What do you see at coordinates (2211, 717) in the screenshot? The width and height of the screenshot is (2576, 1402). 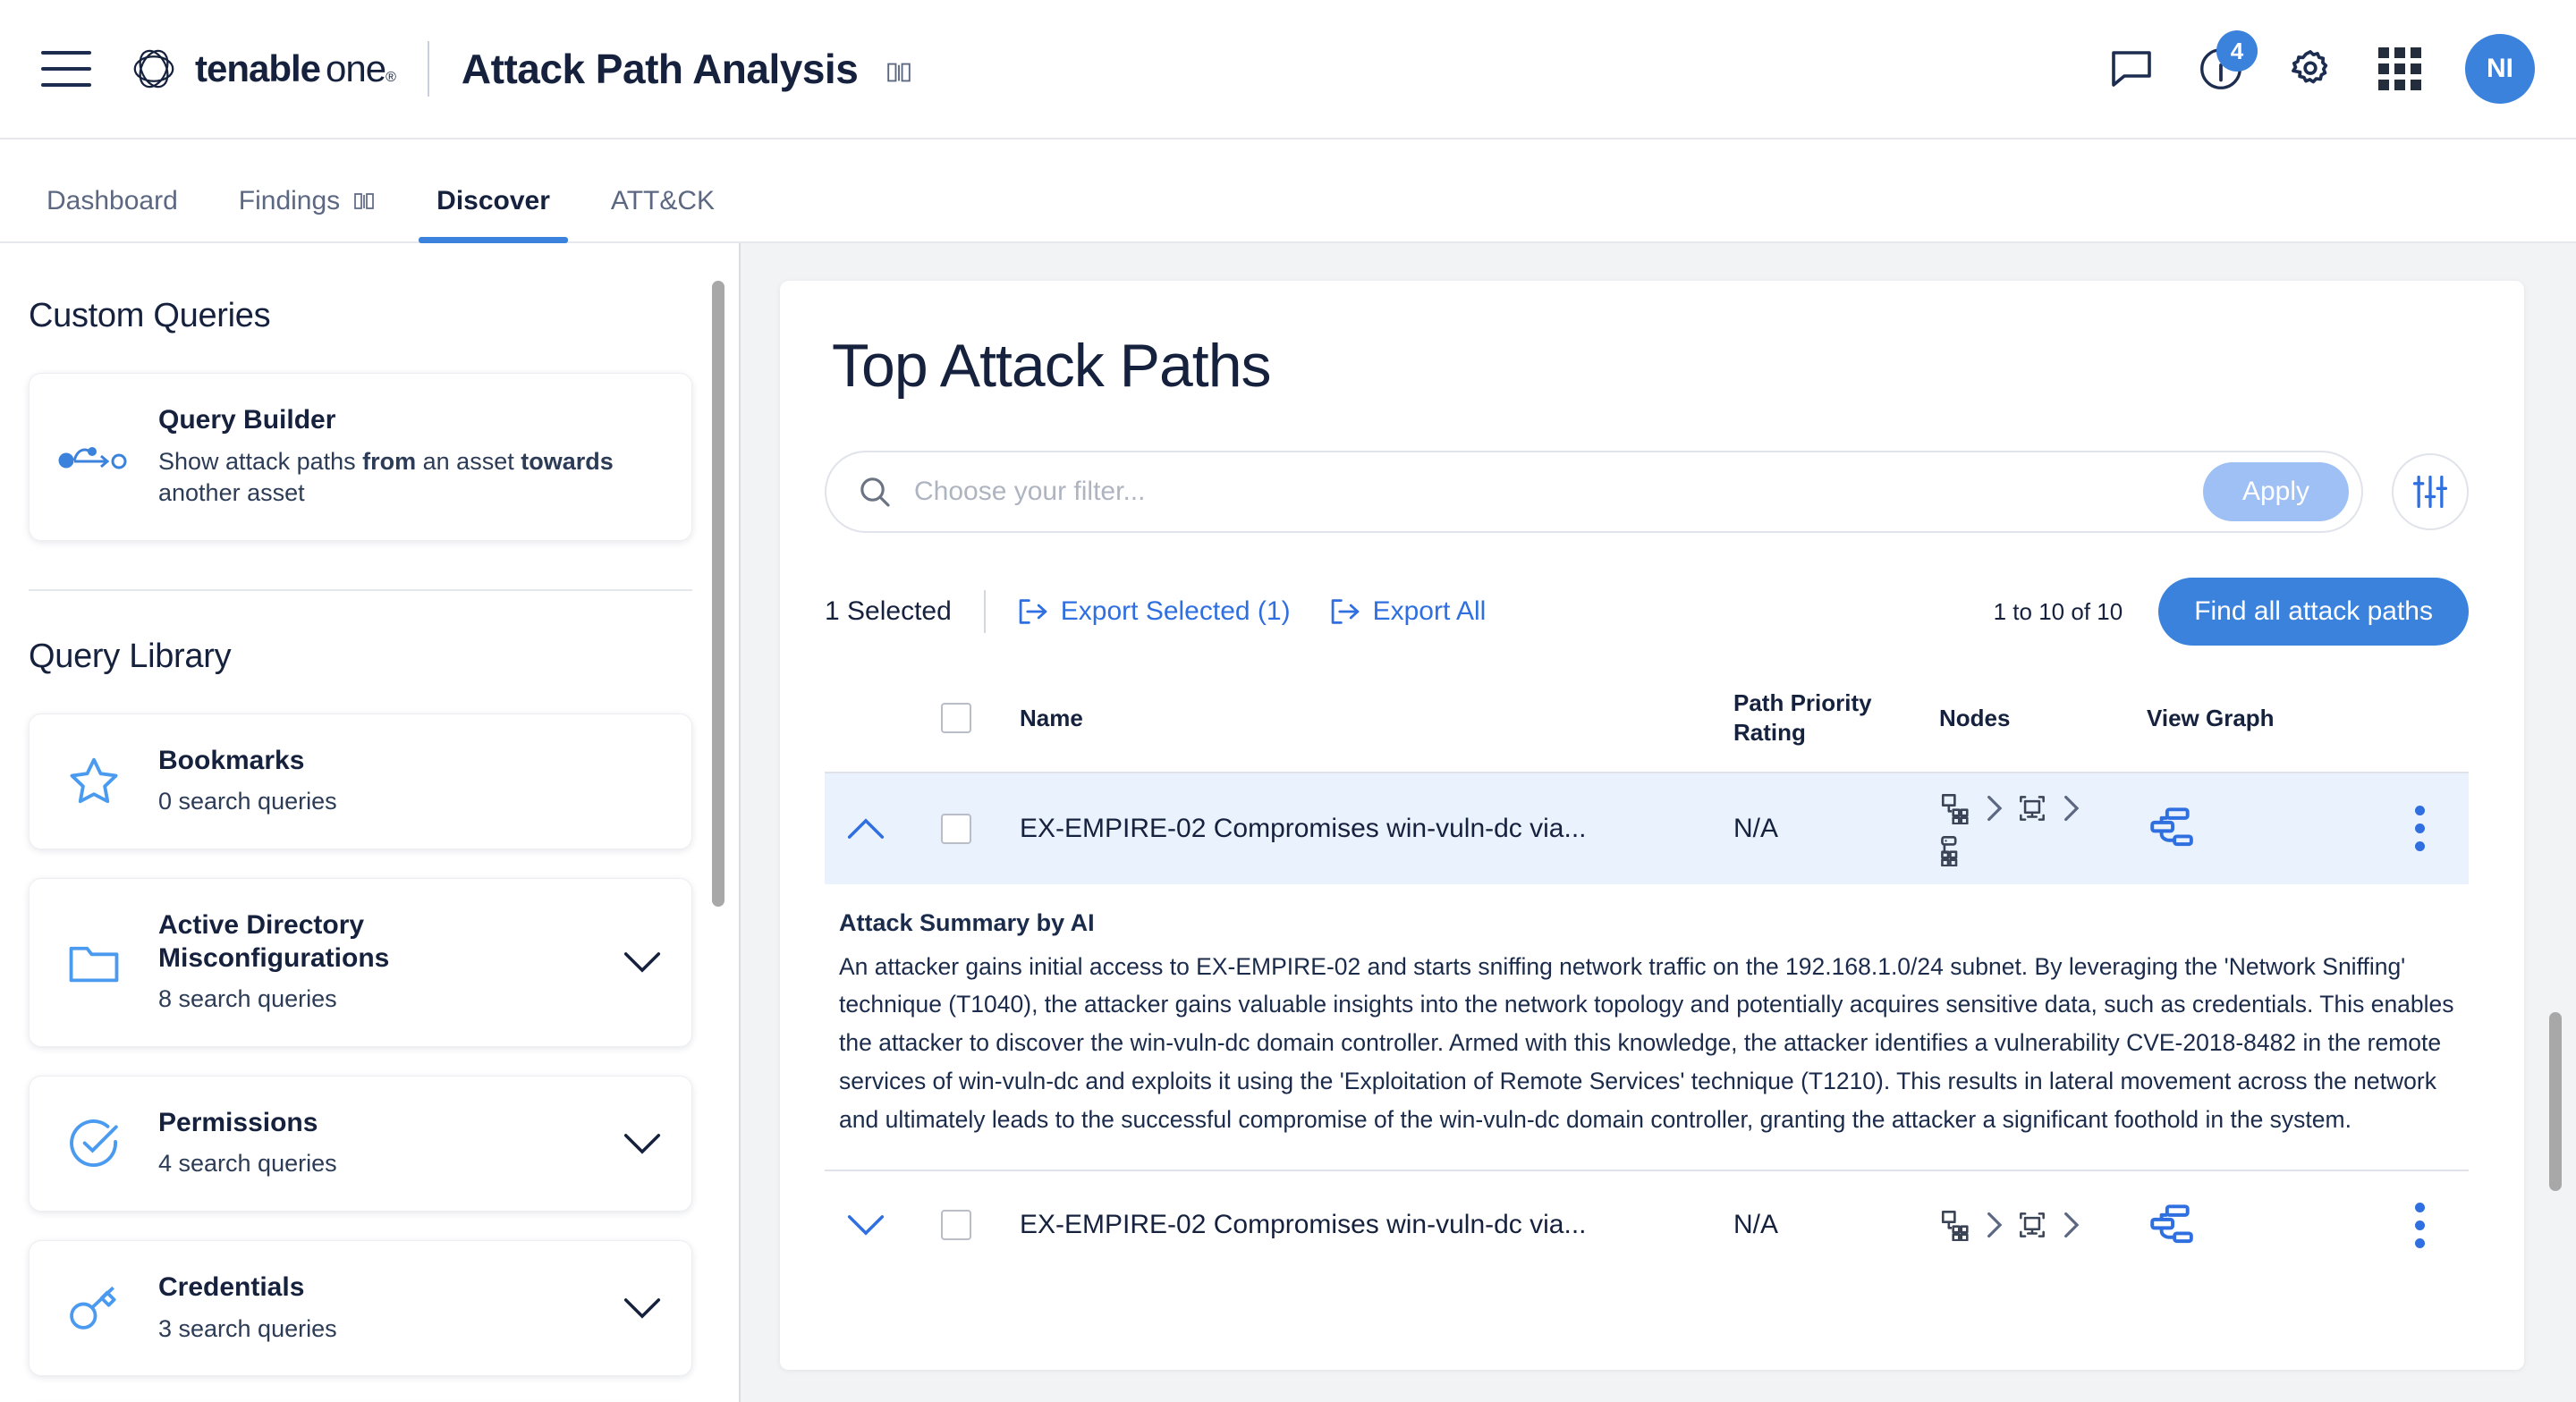 I see `column-header-view-graph: View Graph` at bounding box center [2211, 717].